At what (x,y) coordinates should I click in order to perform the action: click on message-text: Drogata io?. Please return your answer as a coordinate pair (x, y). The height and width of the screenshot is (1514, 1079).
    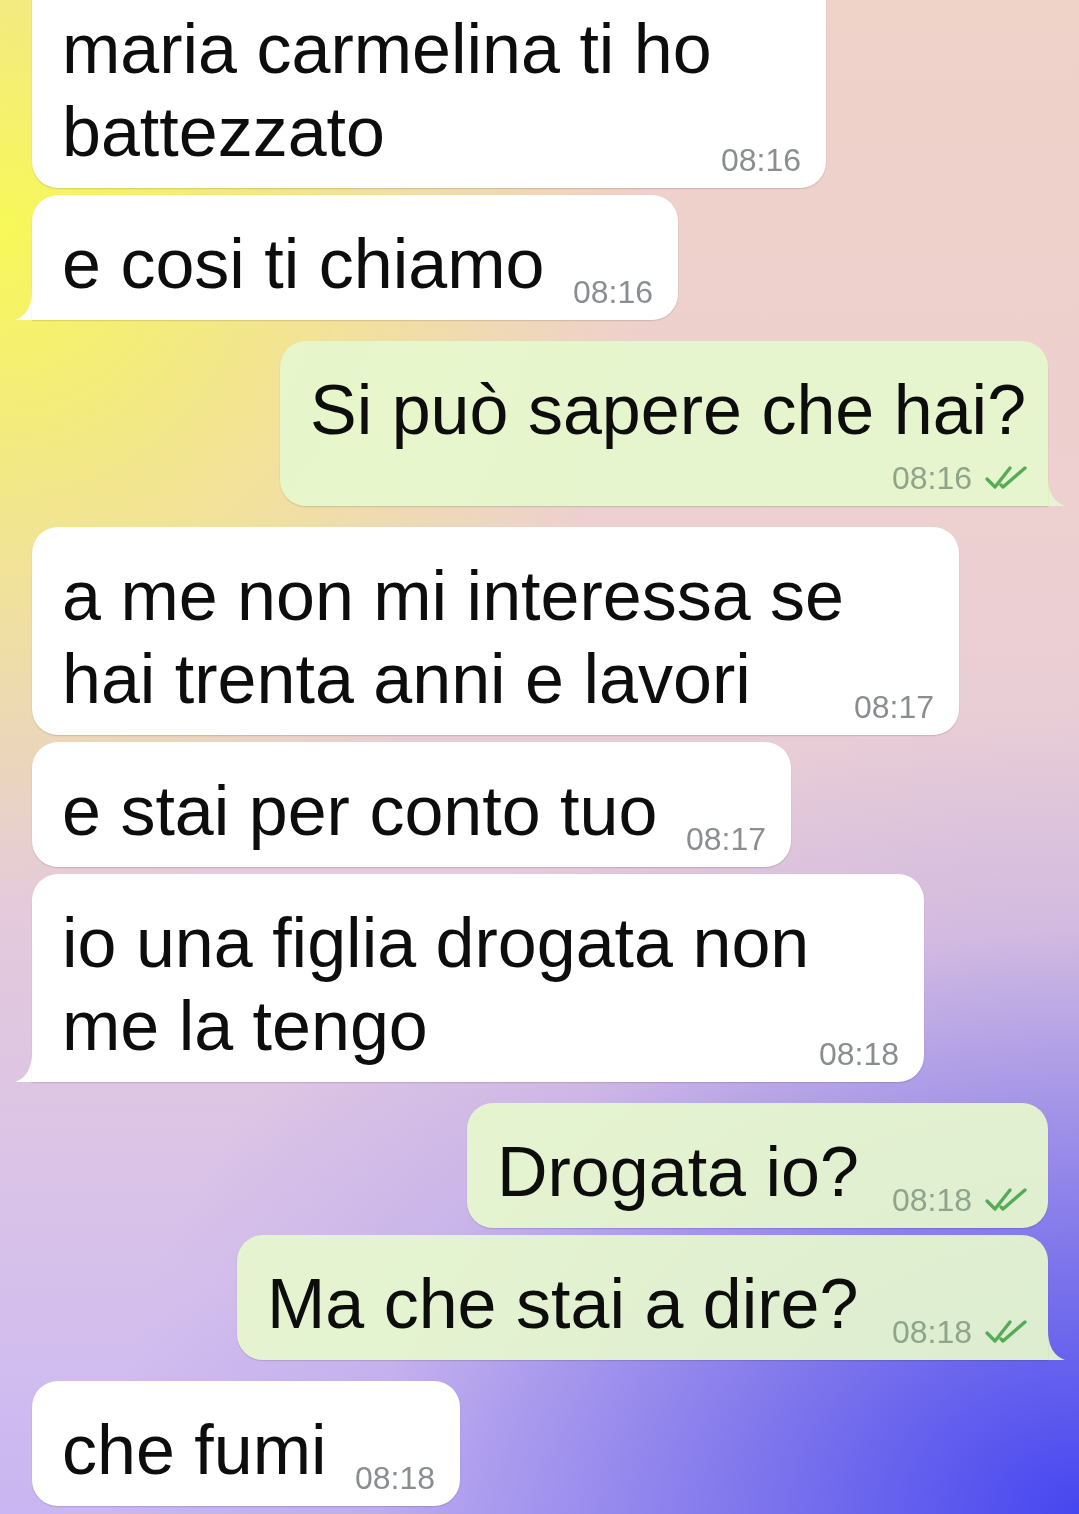
    Looking at the image, I should click on (678, 1172).